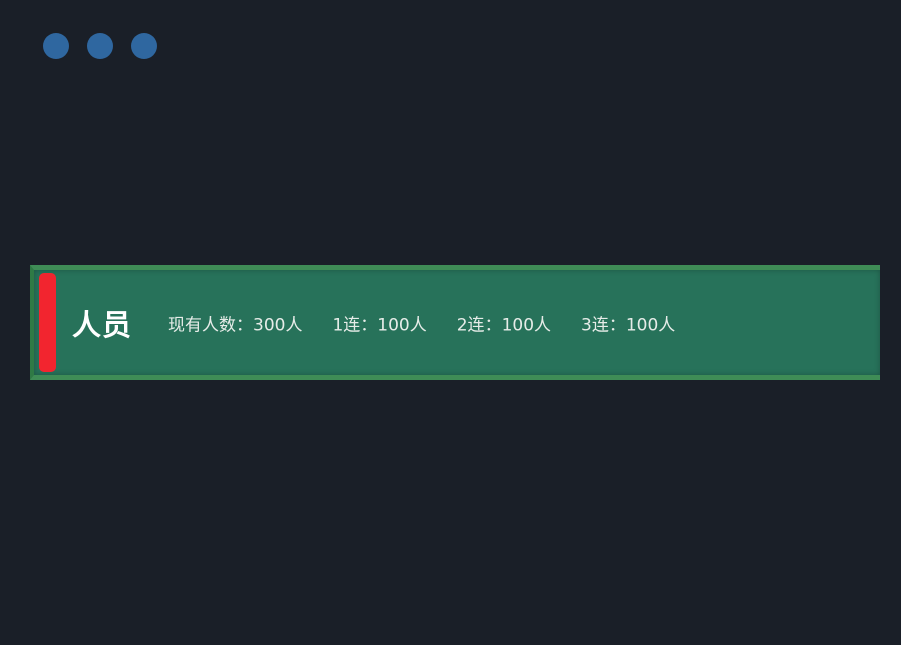 This screenshot has height=645, width=901. What do you see at coordinates (102, 324) in the screenshot?
I see `banner-title: 人员` at bounding box center [102, 324].